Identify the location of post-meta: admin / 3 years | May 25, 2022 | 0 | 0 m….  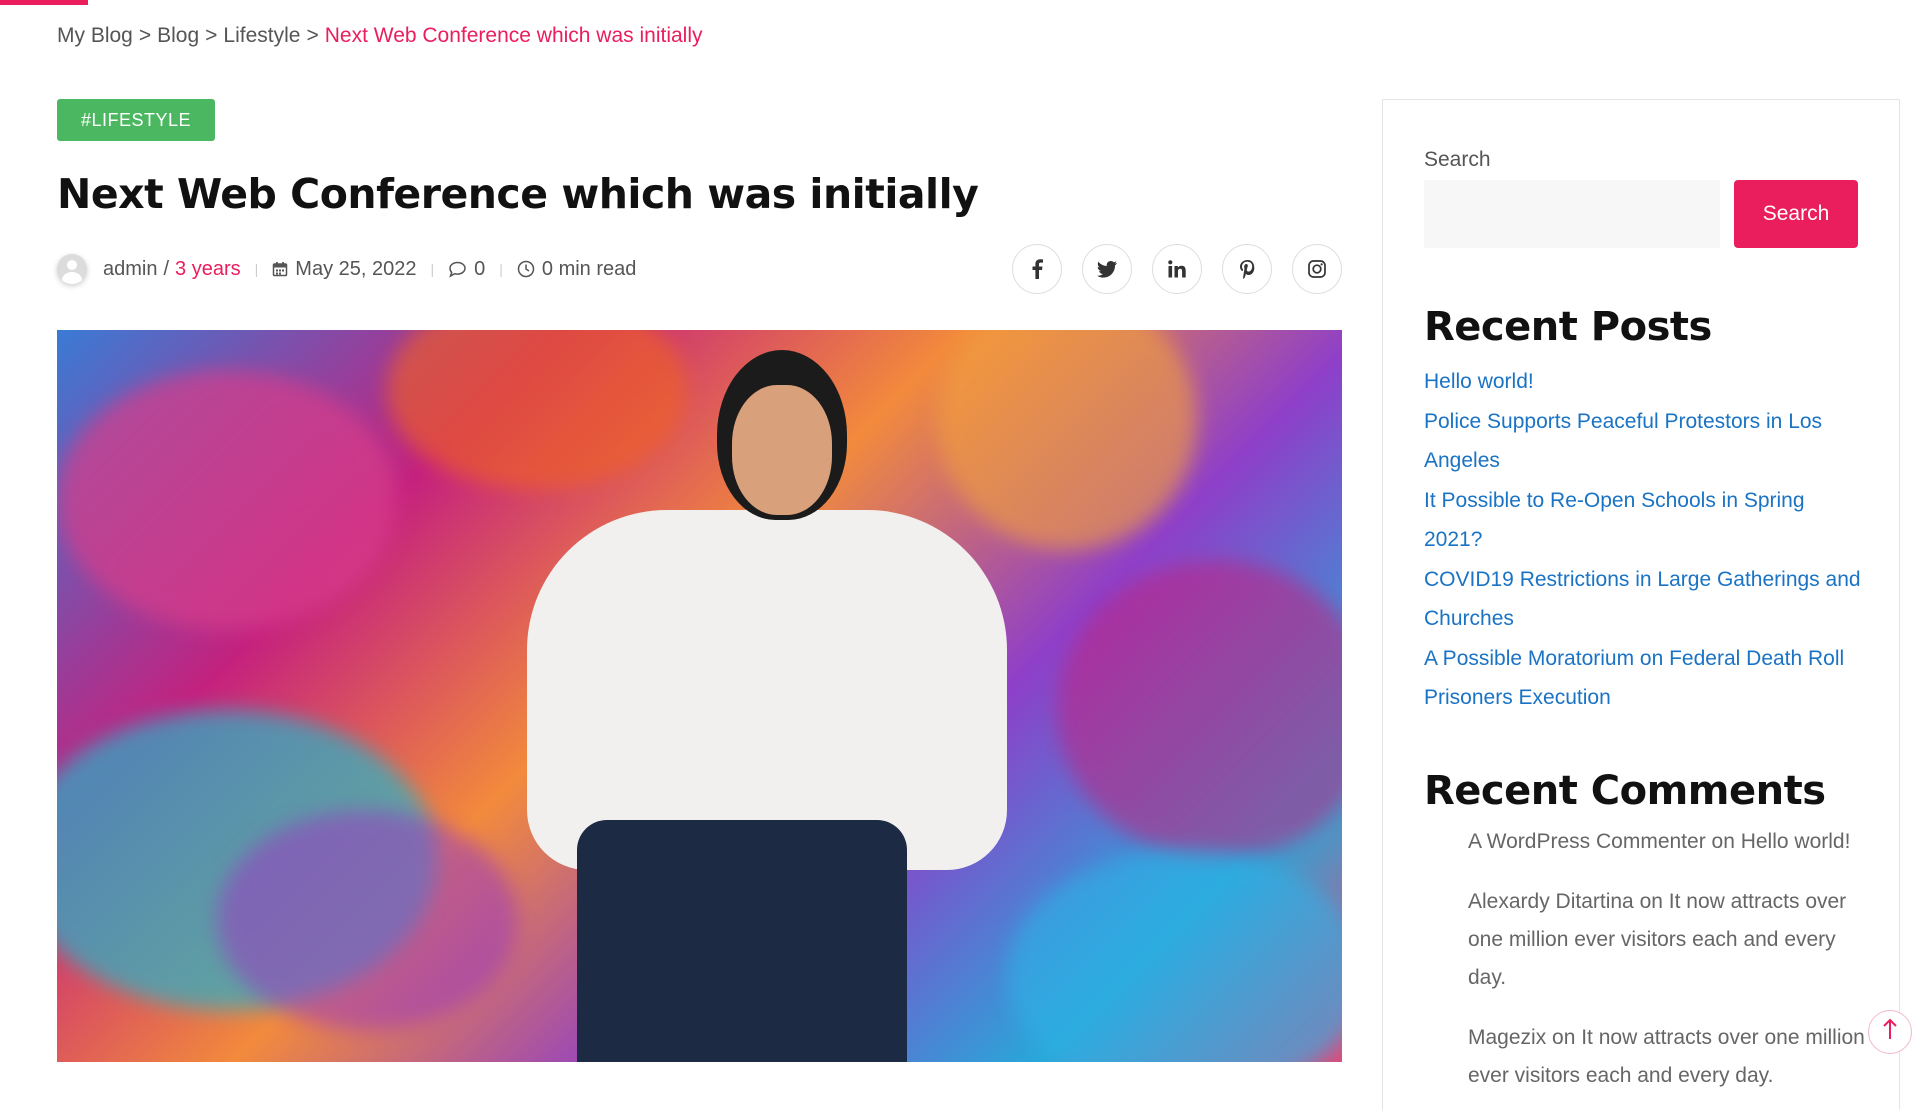
(346, 269).